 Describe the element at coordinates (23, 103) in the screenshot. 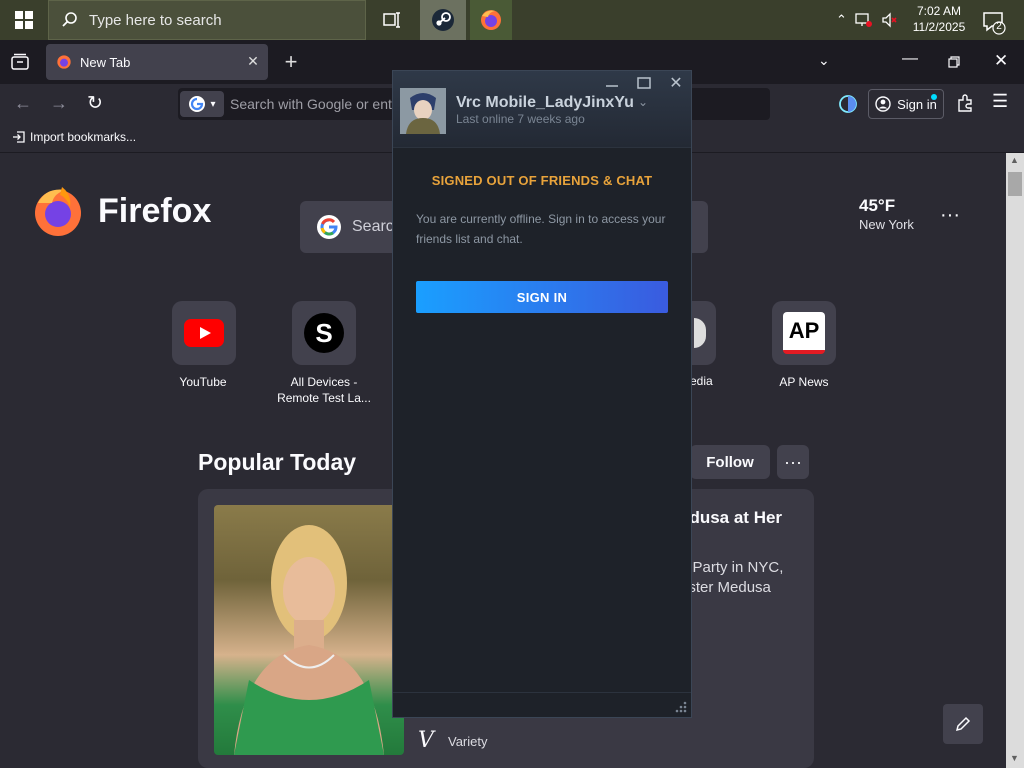

I see `back-arrow-icon: ←` at that location.